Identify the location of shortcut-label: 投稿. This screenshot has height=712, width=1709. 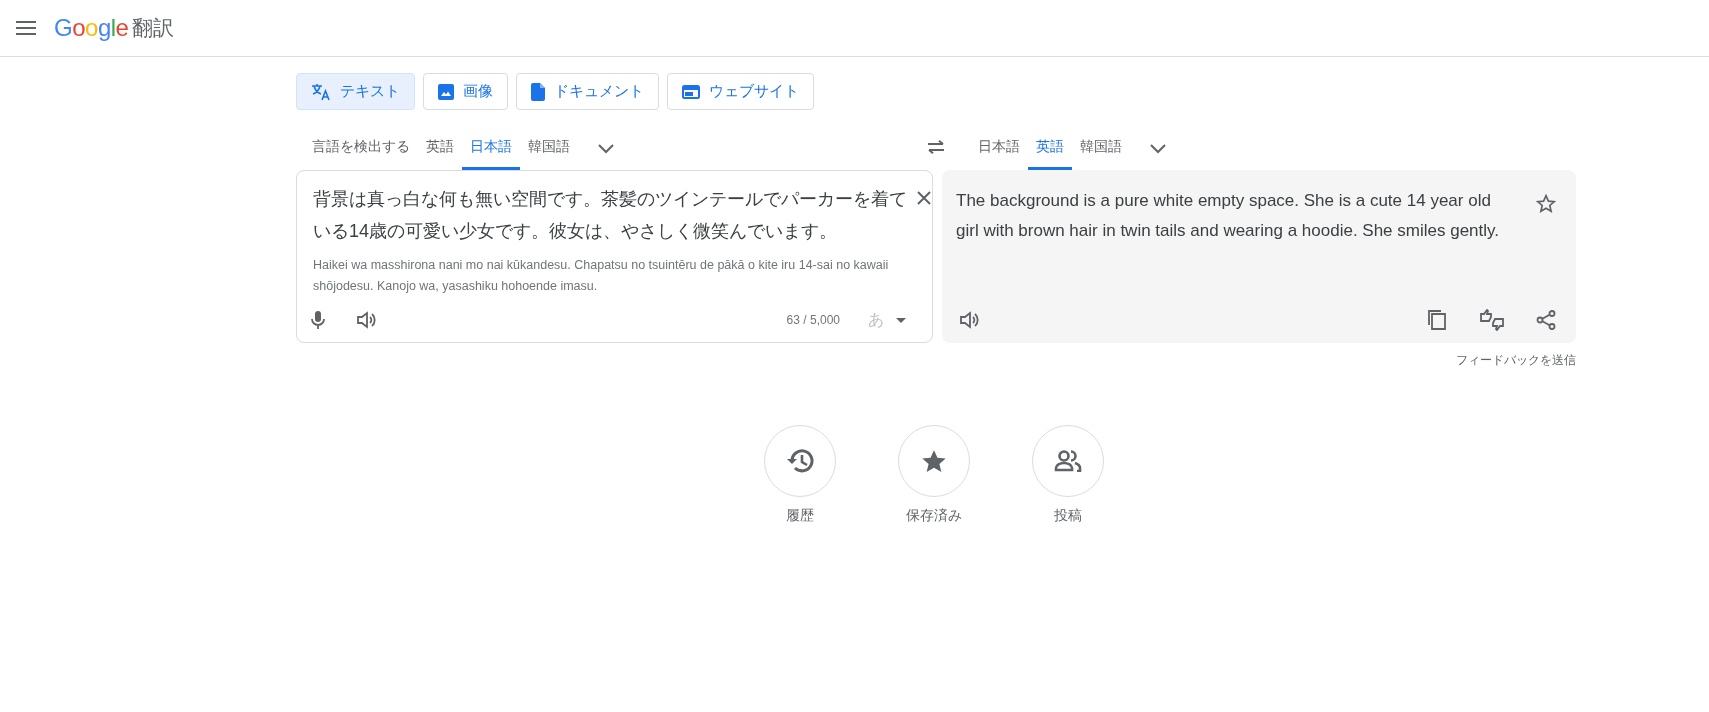
(1067, 515).